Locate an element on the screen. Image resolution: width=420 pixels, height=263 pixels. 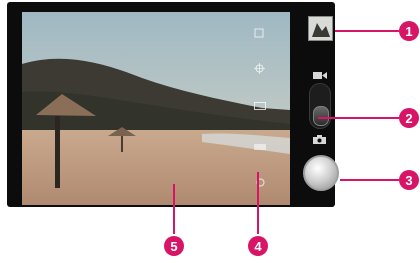
exposure-icon is located at coordinates (260, 147).